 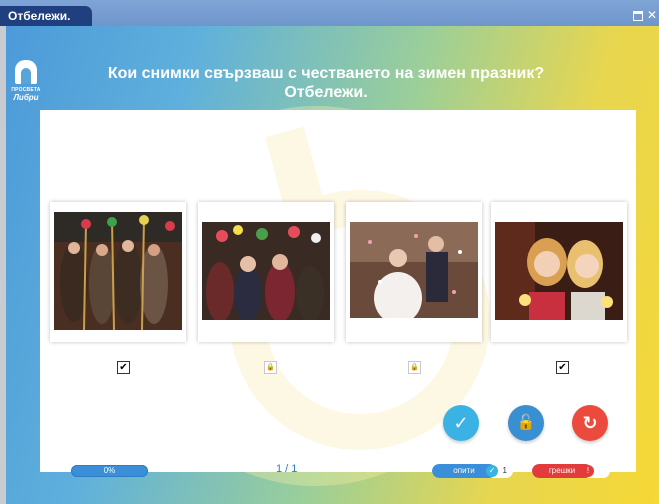 What do you see at coordinates (562, 367) in the screenshot?
I see `checkbox-photo-4: ✔` at bounding box center [562, 367].